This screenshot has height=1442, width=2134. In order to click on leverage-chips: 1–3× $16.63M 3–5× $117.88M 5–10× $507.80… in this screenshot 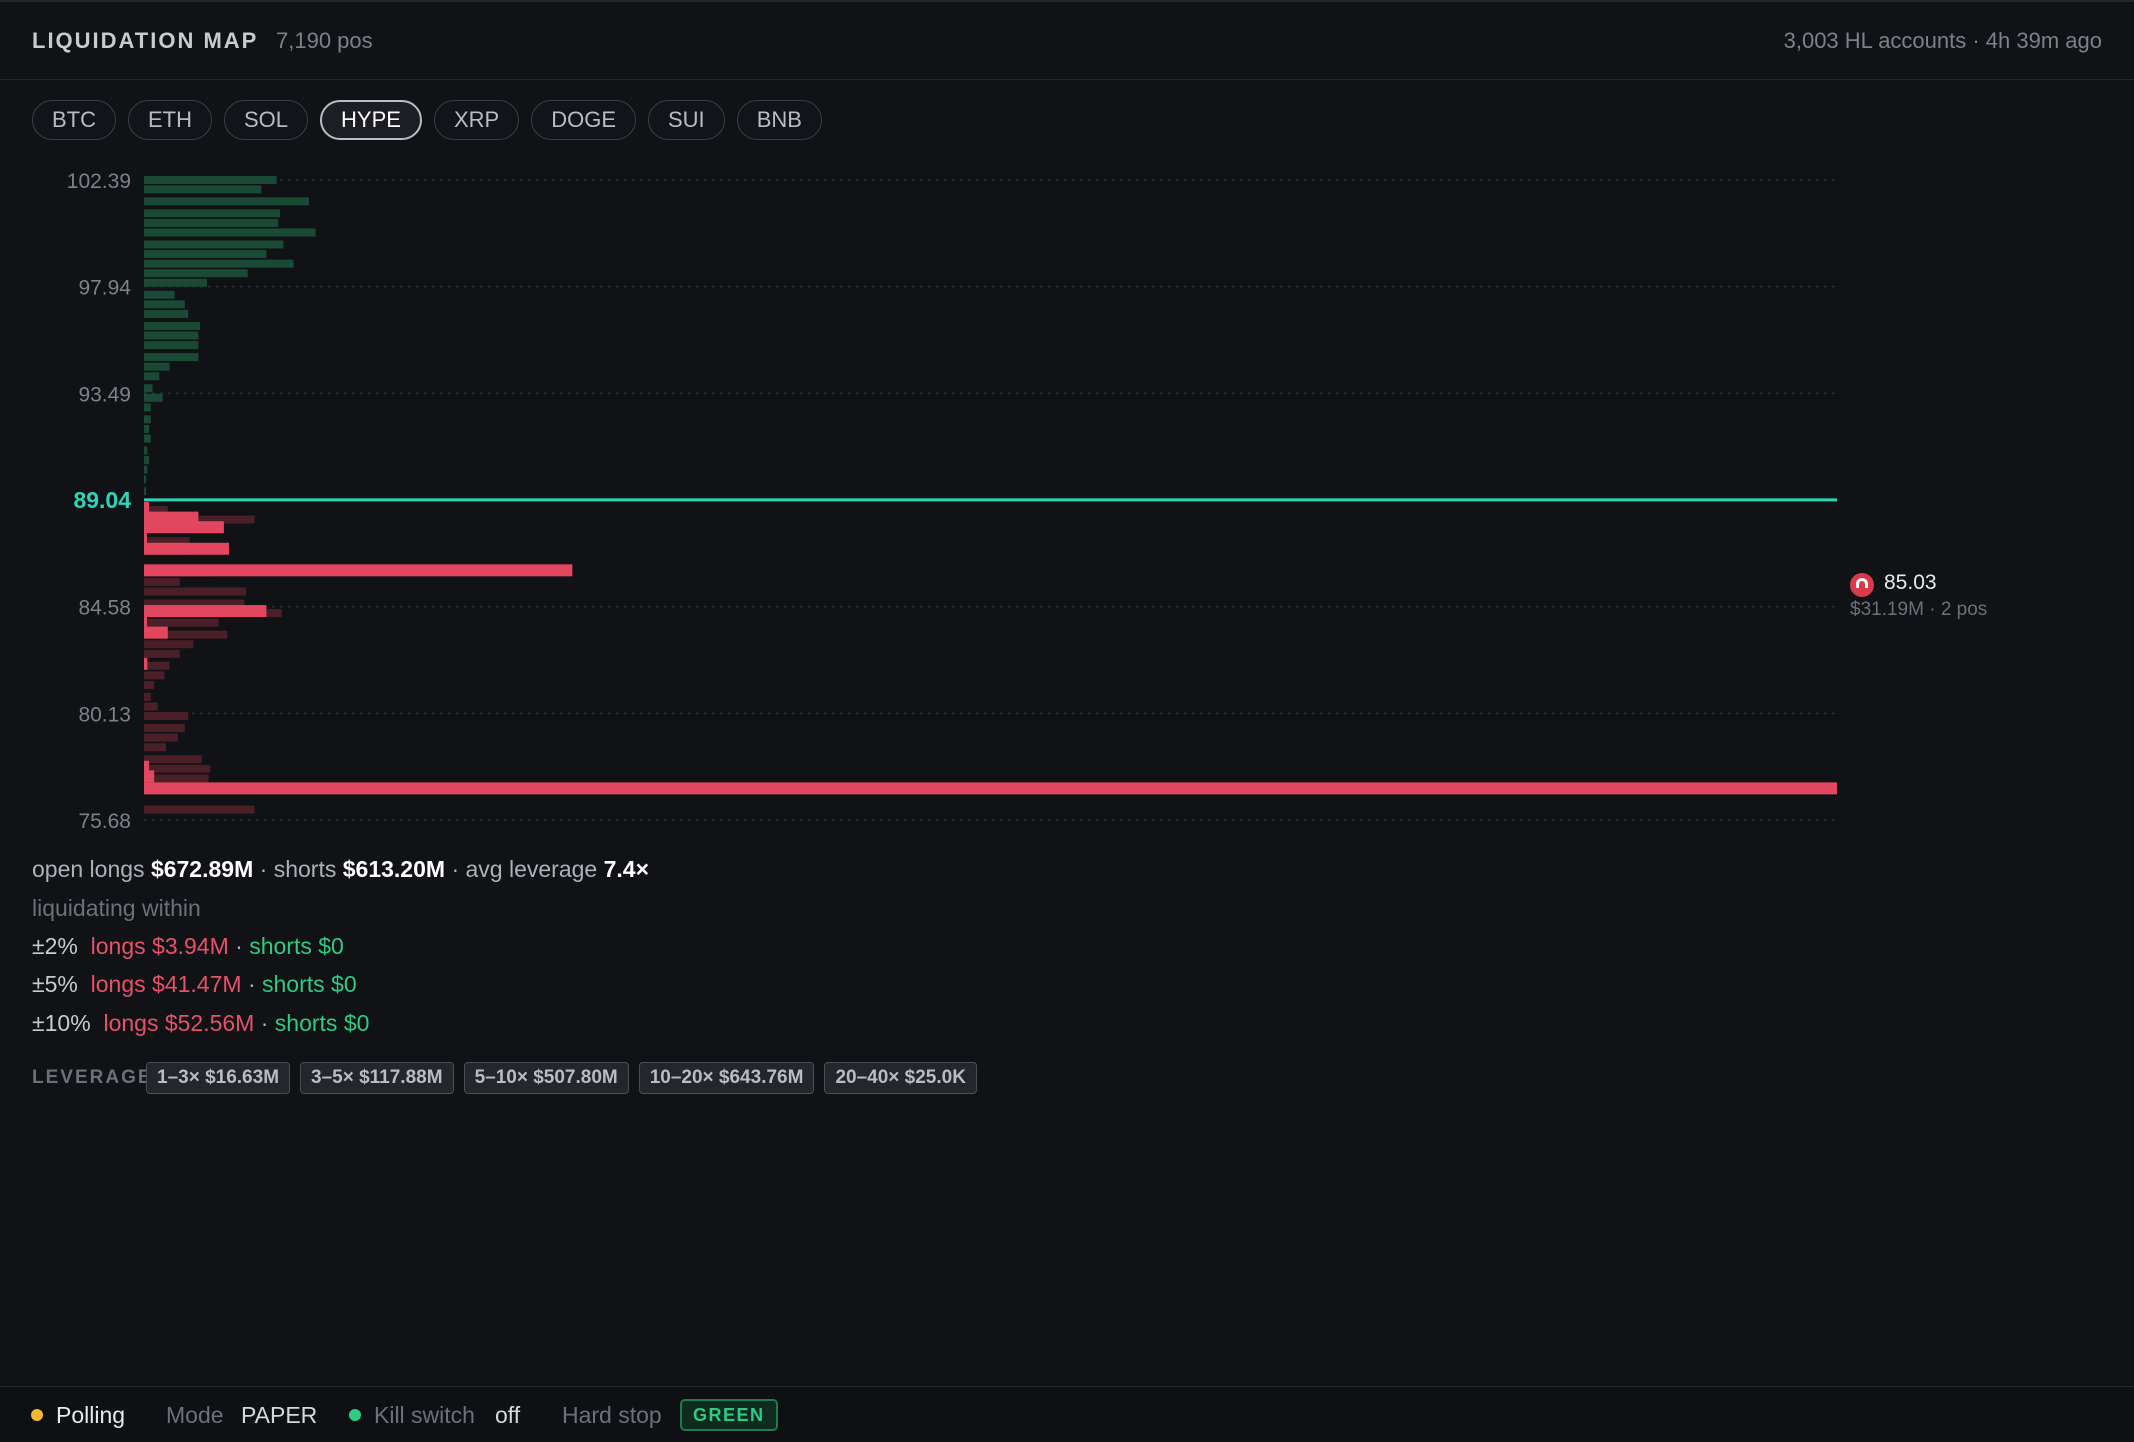, I will do `click(561, 1078)`.